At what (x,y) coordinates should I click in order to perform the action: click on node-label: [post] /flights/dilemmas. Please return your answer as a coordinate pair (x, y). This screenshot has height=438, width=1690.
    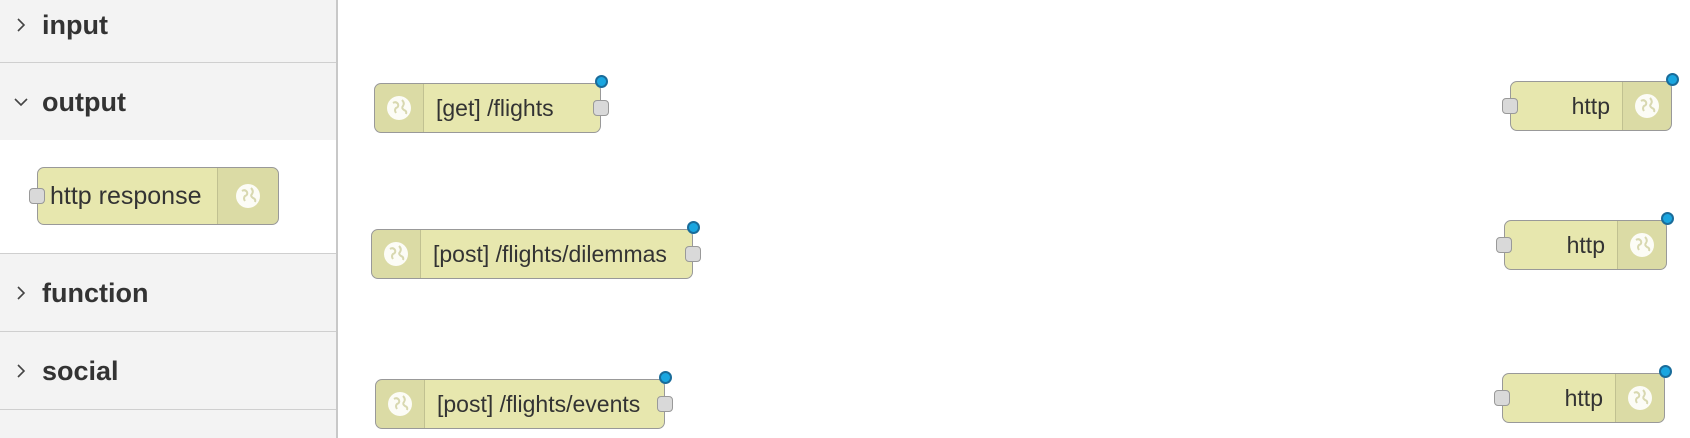
    Looking at the image, I should click on (550, 253).